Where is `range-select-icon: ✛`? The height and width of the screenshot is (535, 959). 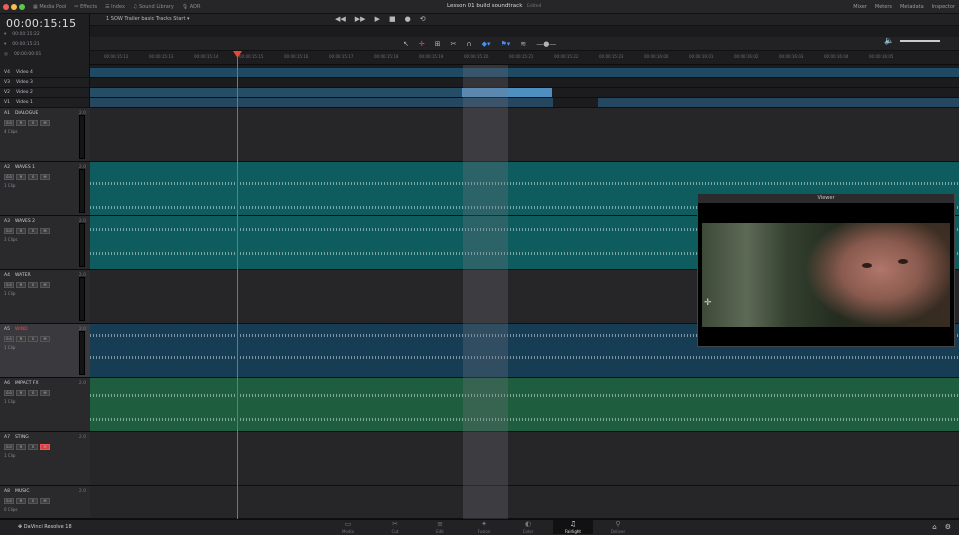 range-select-icon: ✛ is located at coordinates (422, 44).